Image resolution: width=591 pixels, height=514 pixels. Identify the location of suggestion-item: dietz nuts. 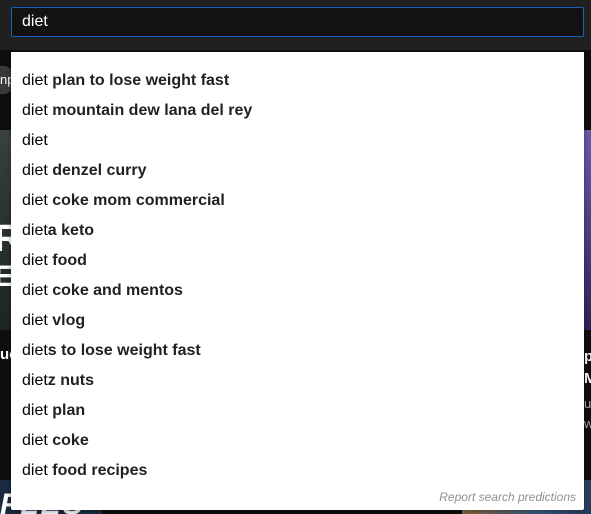
(297, 381).